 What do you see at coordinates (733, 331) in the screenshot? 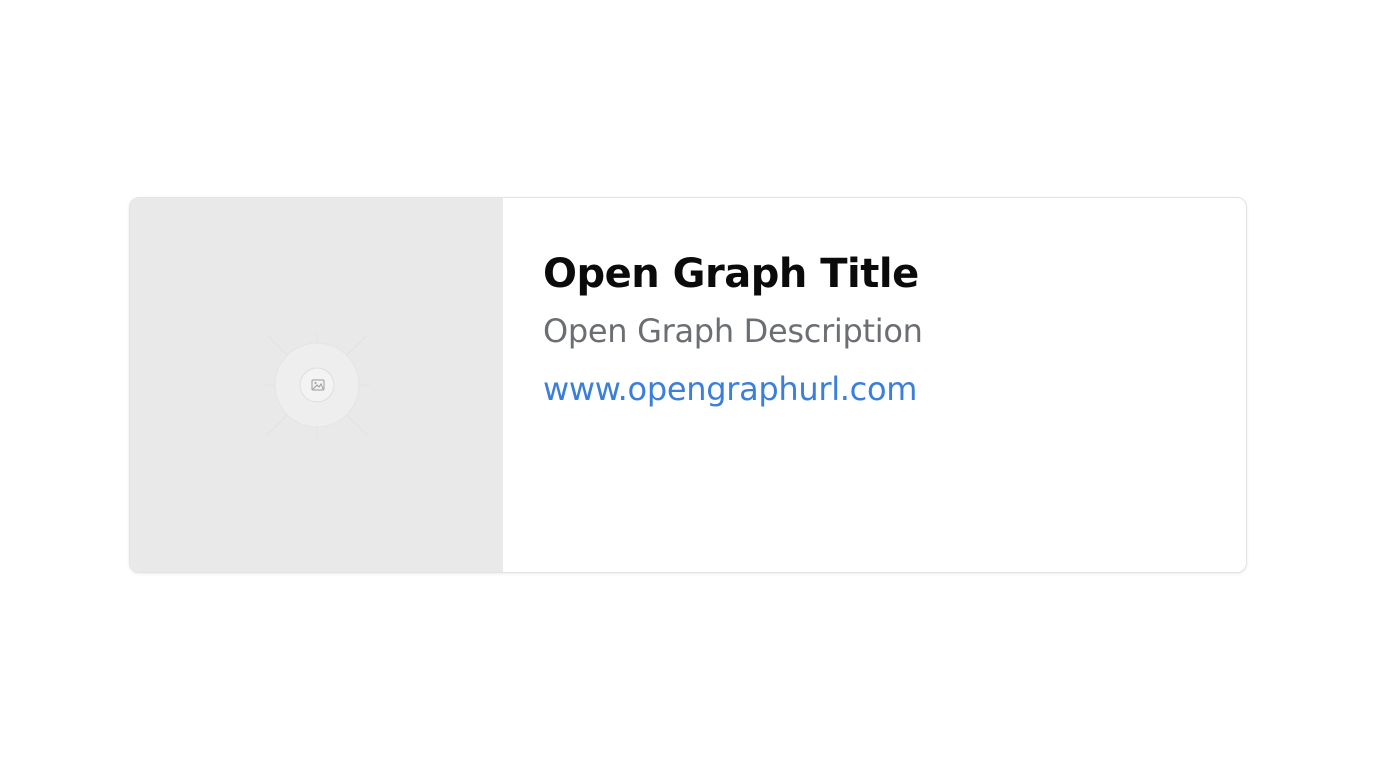
I see `og-description: Open Graph Description` at bounding box center [733, 331].